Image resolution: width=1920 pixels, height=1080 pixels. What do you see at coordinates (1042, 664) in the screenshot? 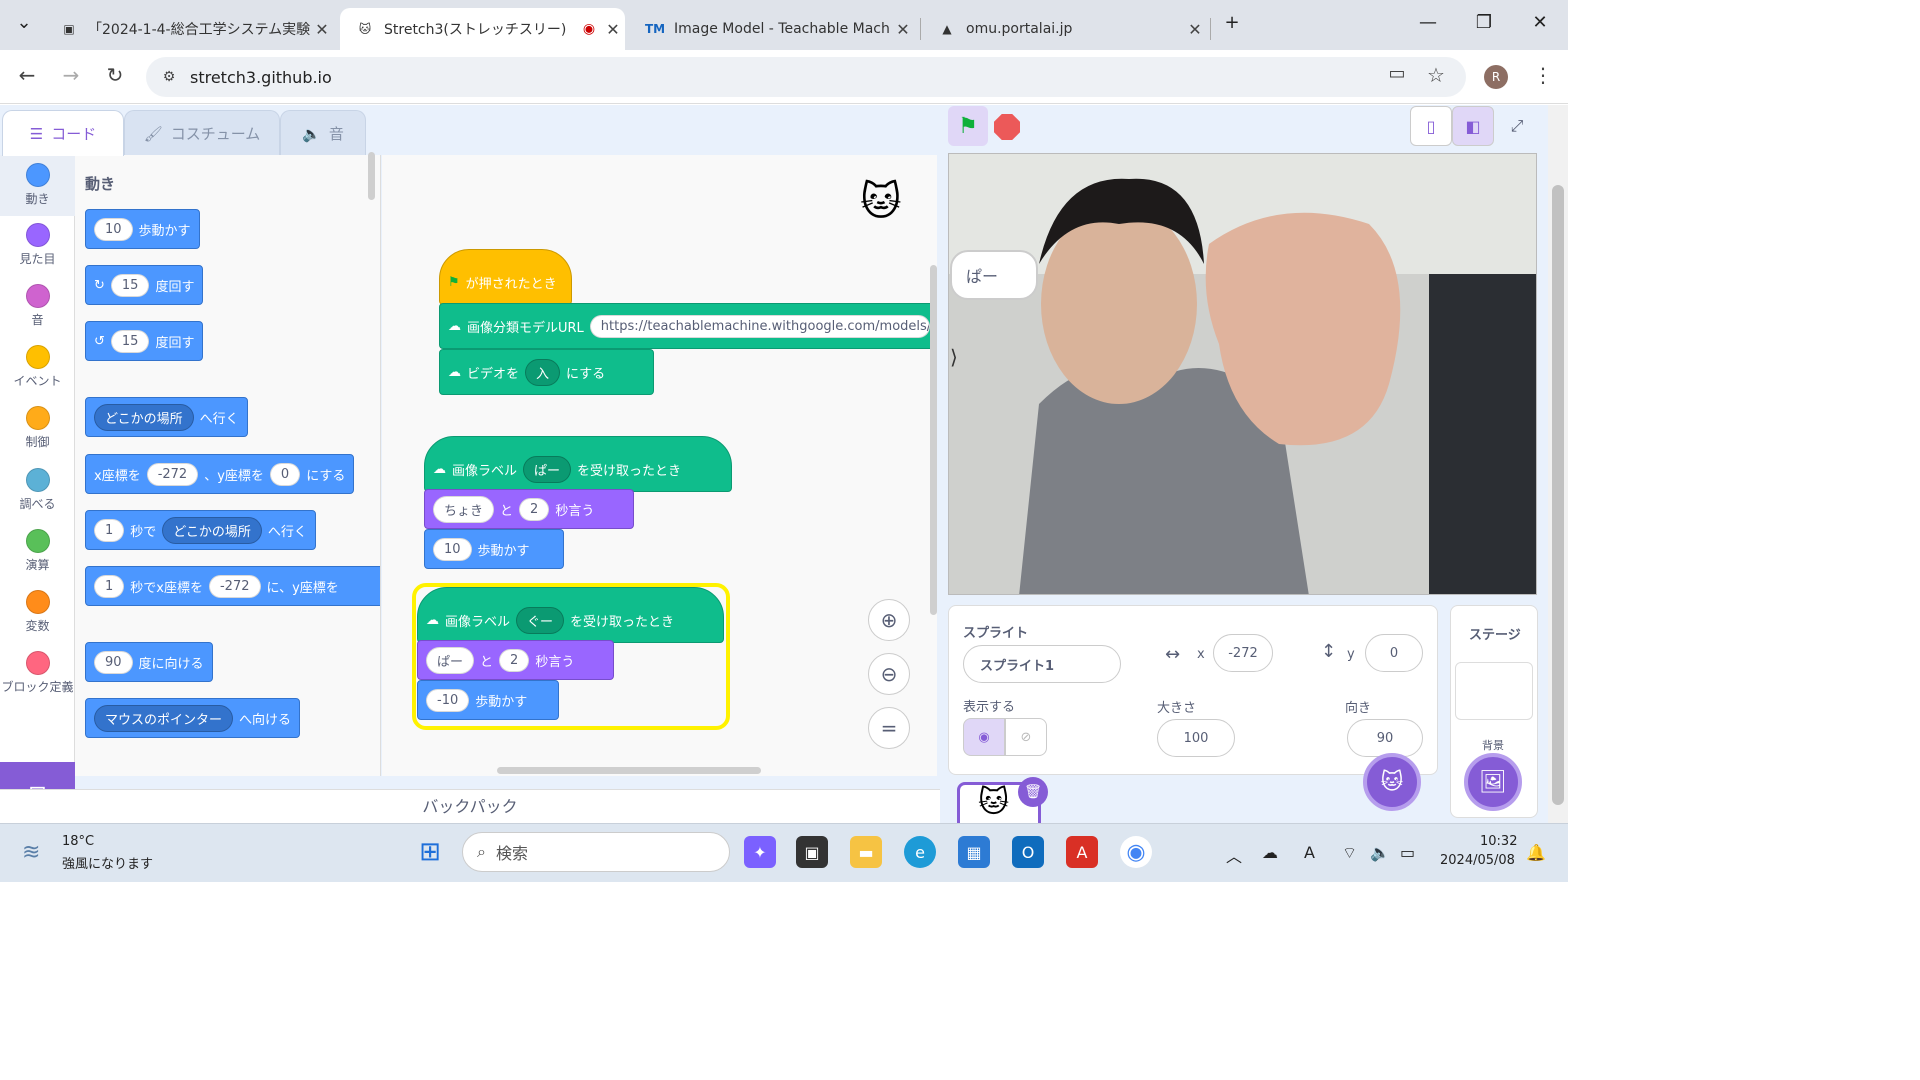
I see `sprite-name-input: スプライト1` at bounding box center [1042, 664].